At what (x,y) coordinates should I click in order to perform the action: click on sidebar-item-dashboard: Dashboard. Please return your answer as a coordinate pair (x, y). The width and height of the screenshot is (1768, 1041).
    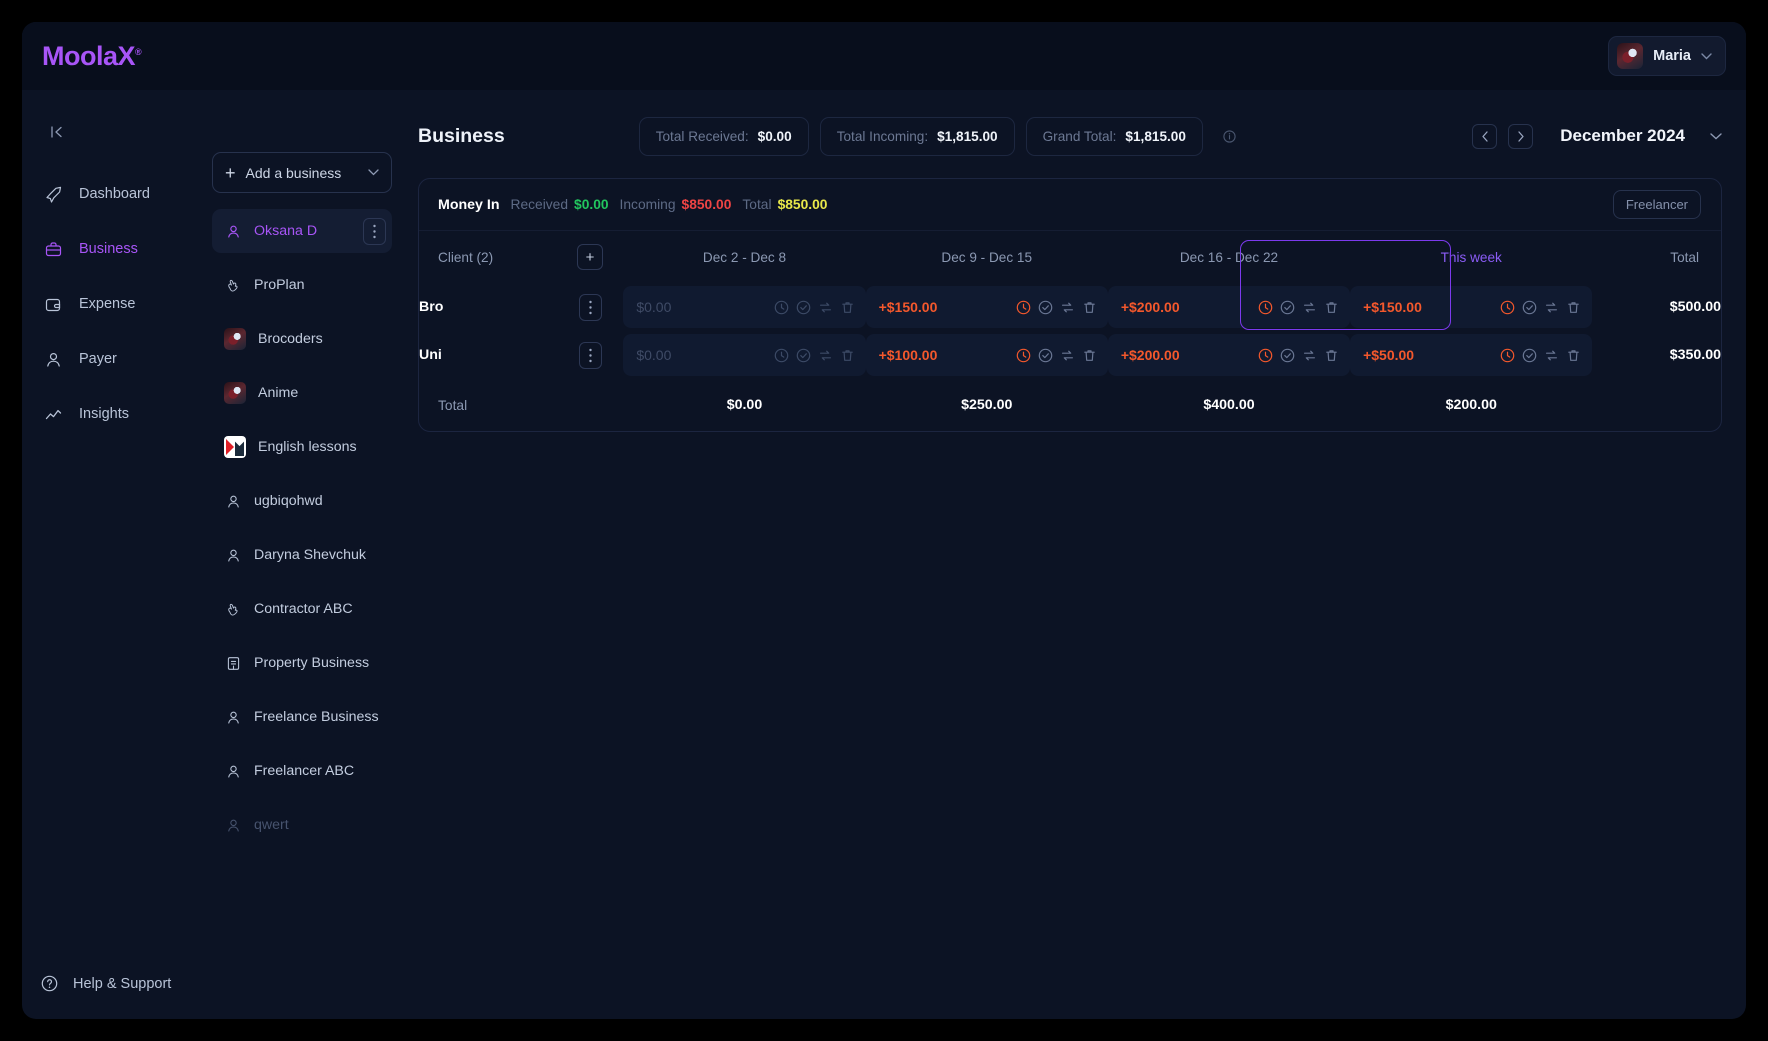
    Looking at the image, I should click on (108, 194).